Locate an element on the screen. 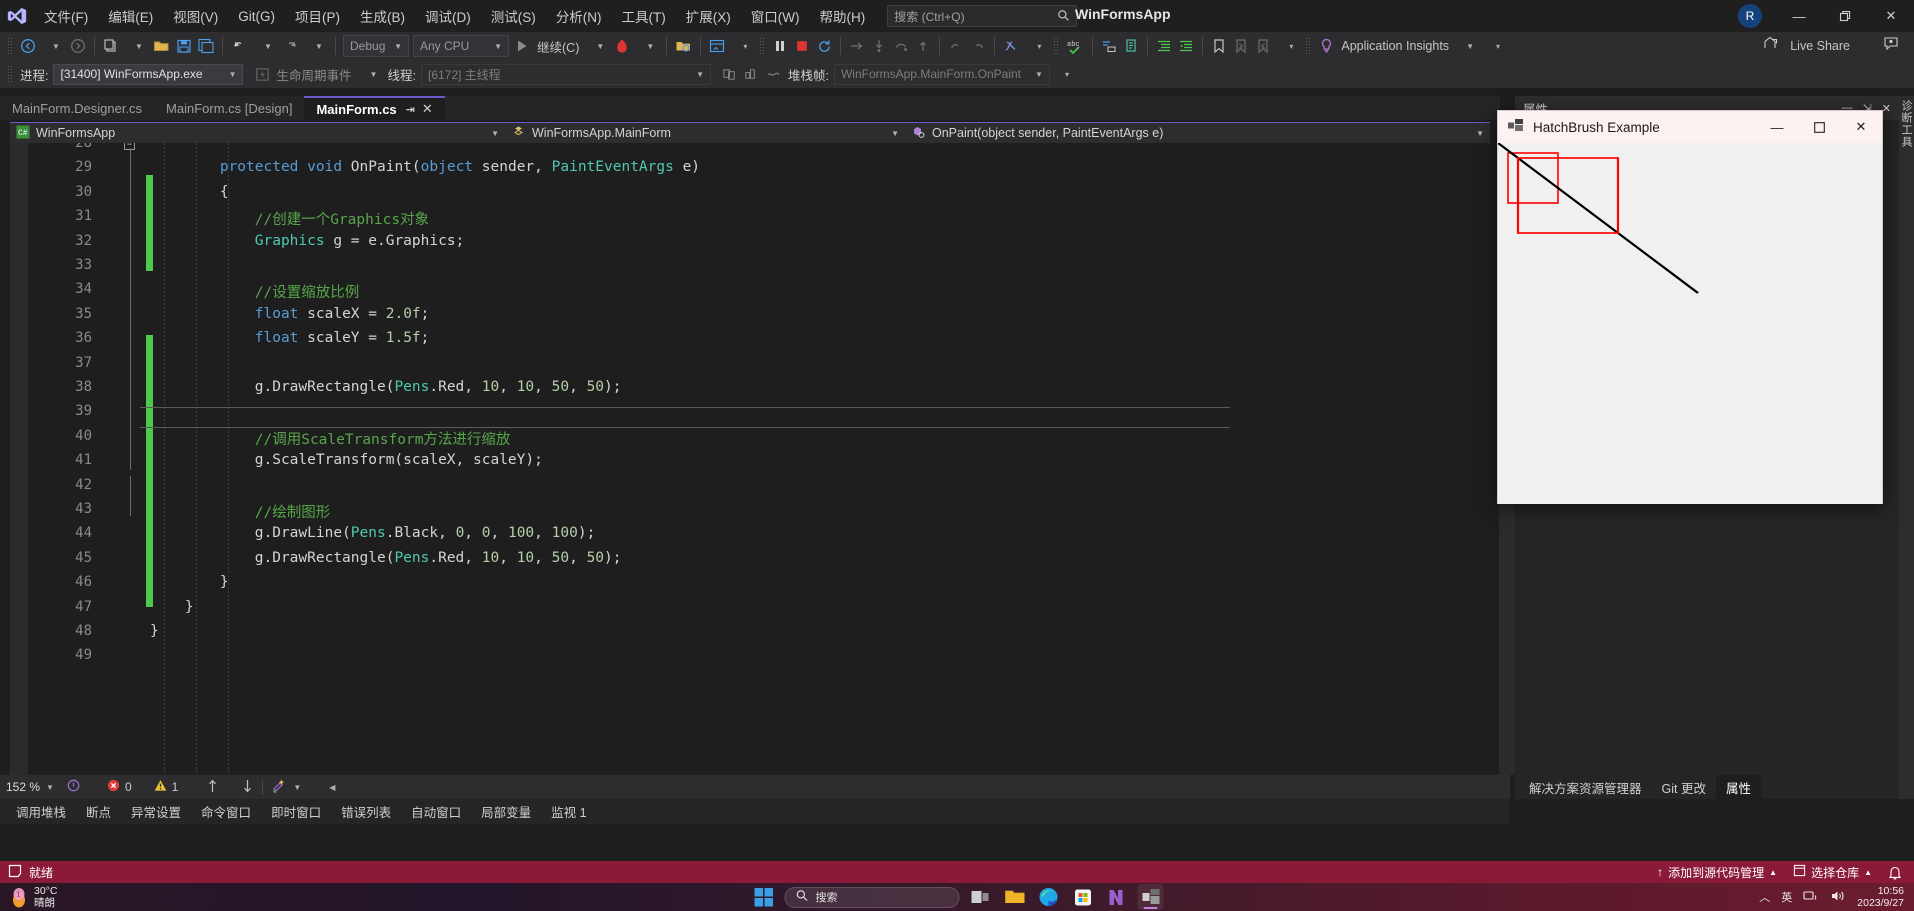 The width and height of the screenshot is (1914, 911). comment-selection-icon is located at coordinates (1109, 46).